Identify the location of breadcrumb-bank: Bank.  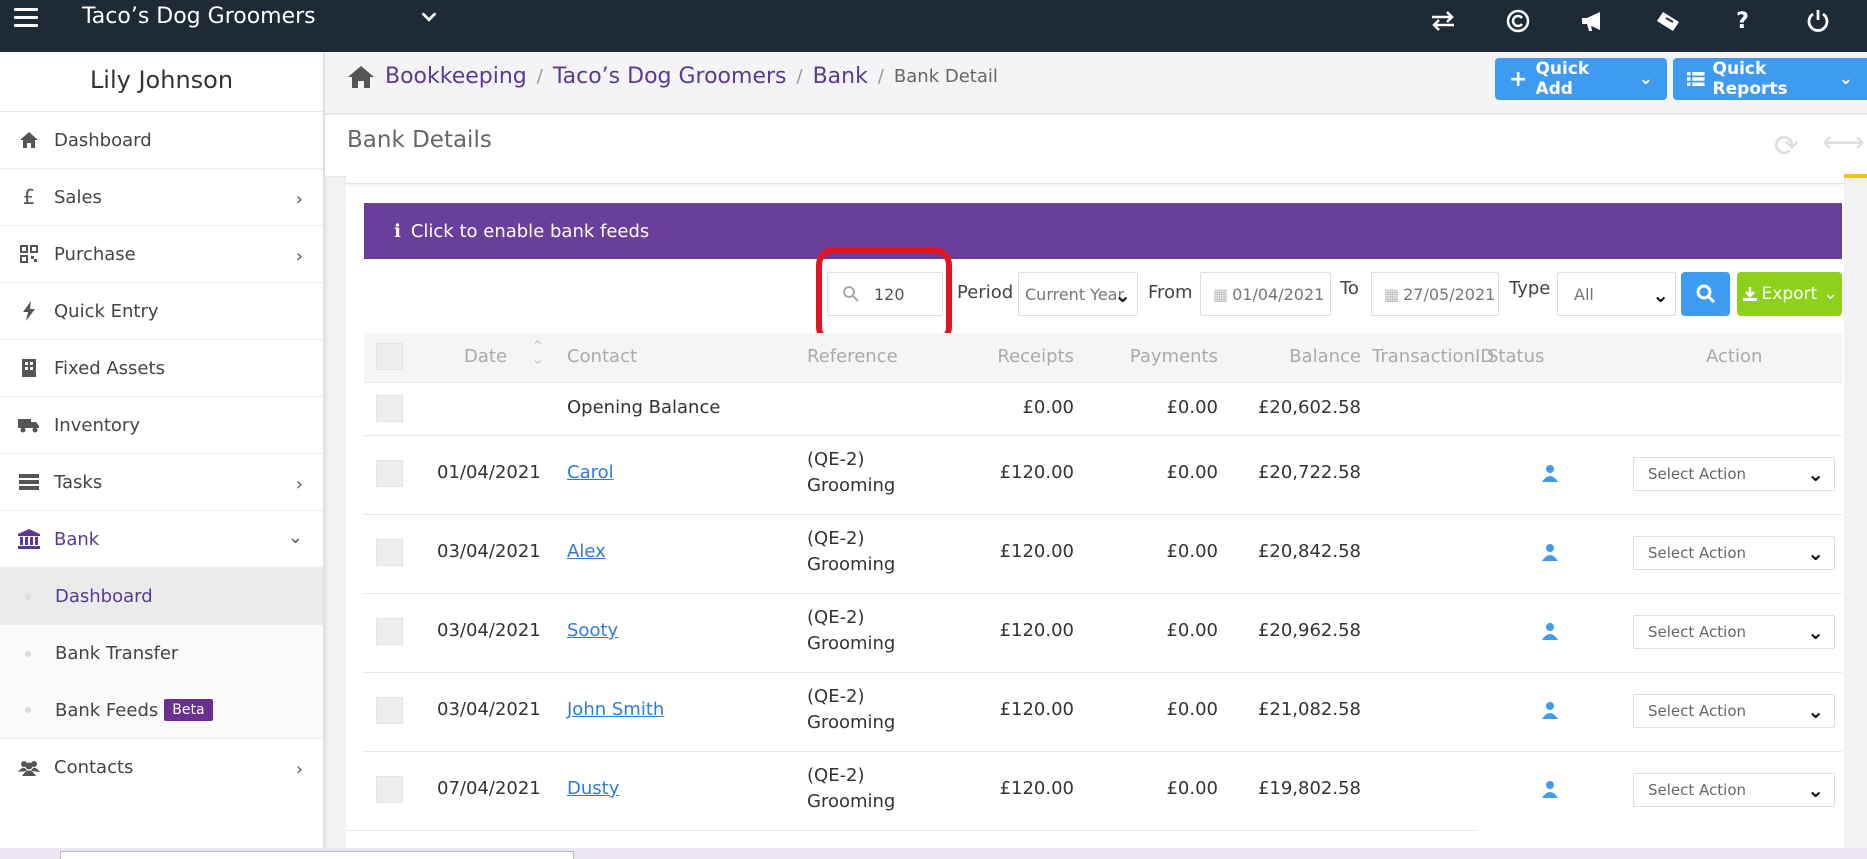
(840, 76).